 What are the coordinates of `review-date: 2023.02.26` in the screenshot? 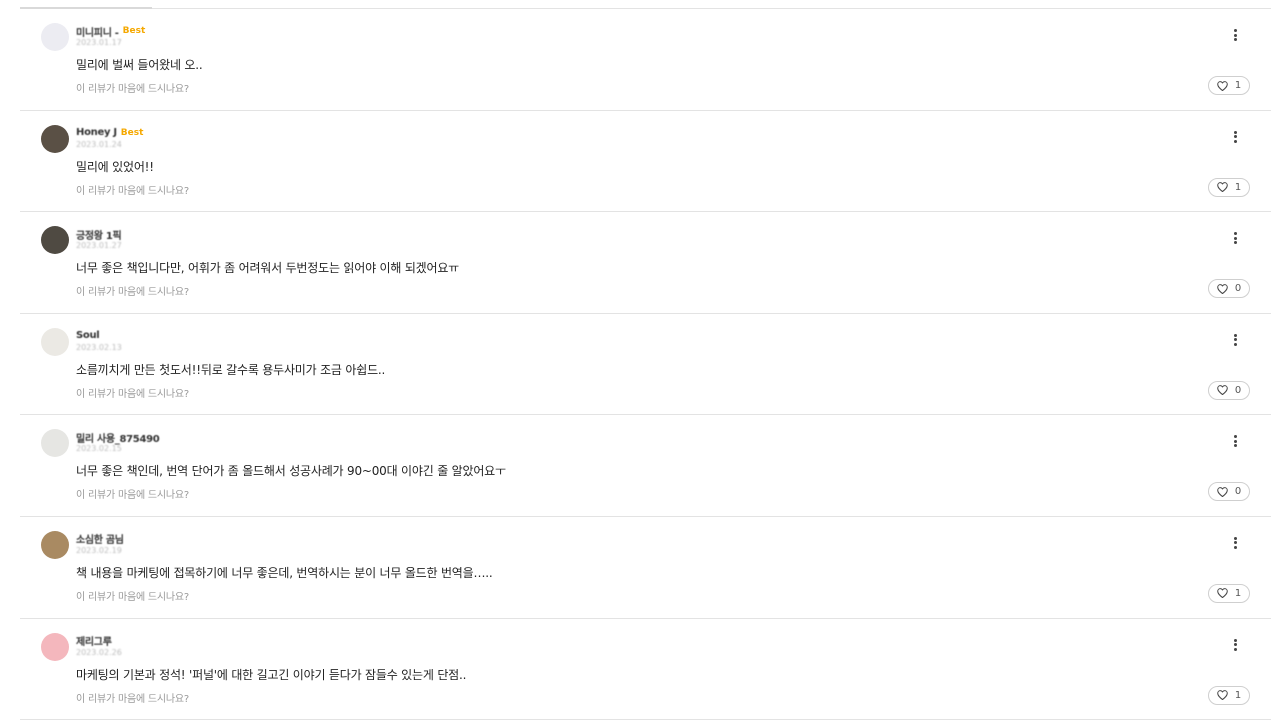 It's located at (99, 652).